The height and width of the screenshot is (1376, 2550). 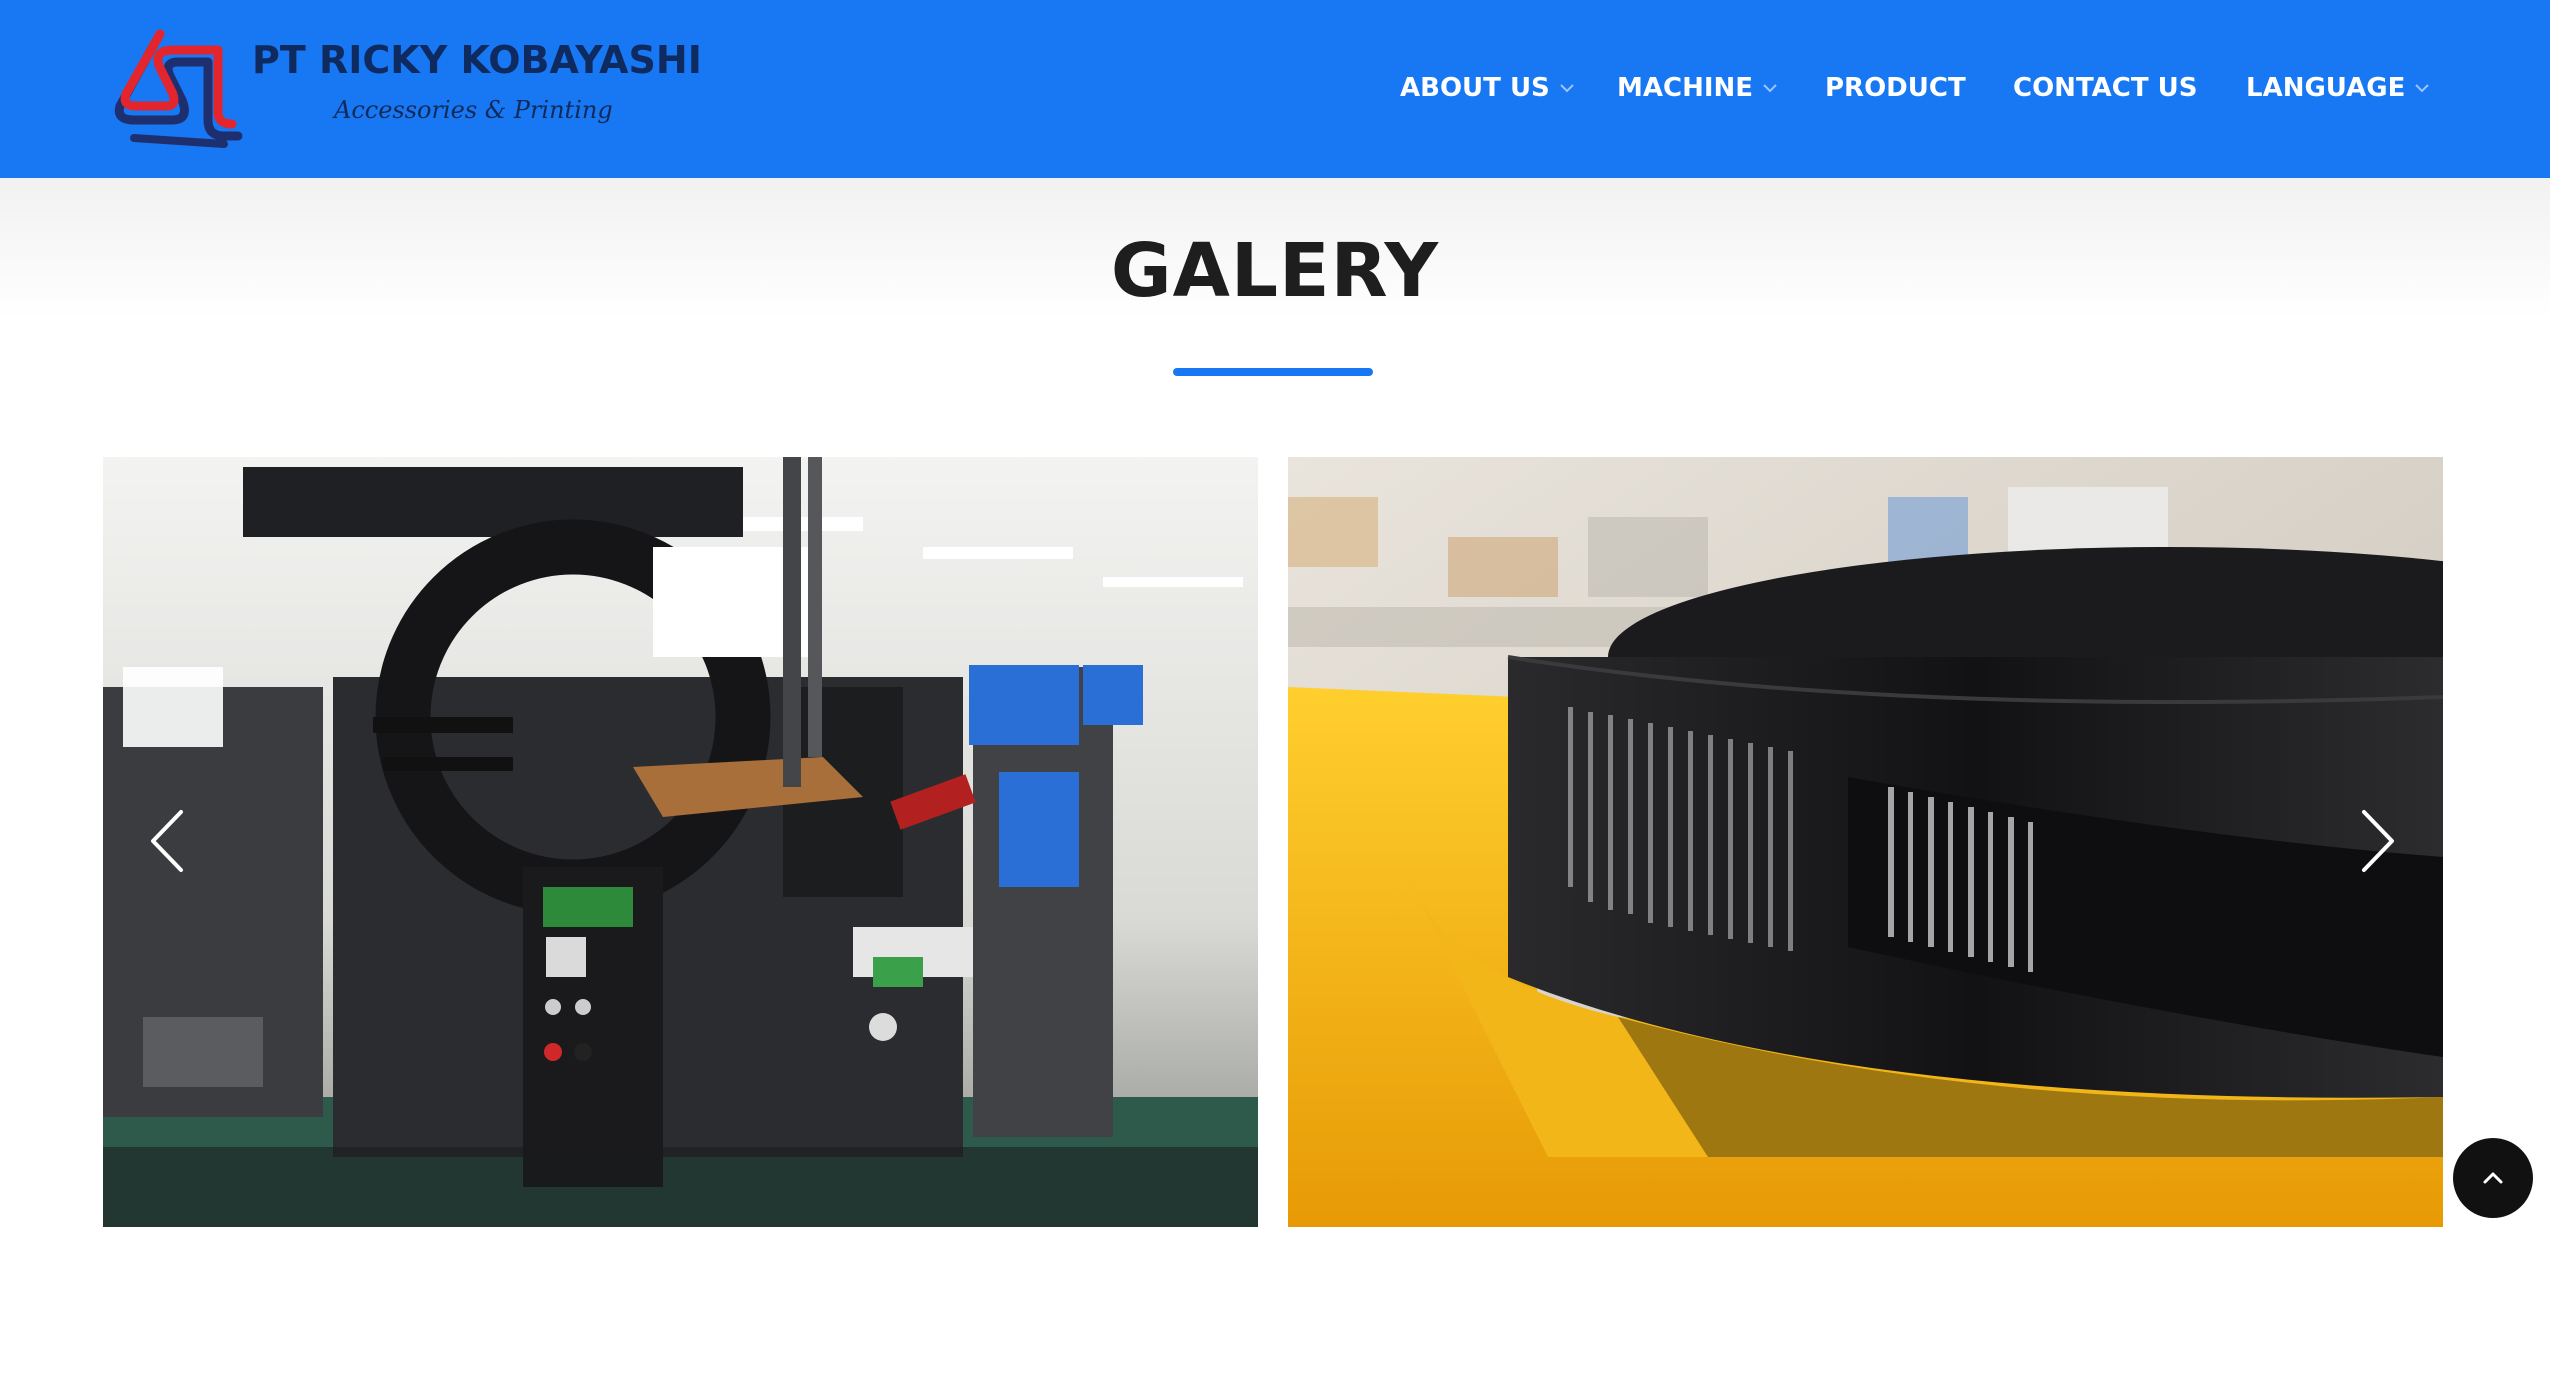 I want to click on chevron-up-icon, so click(x=2493, y=1178).